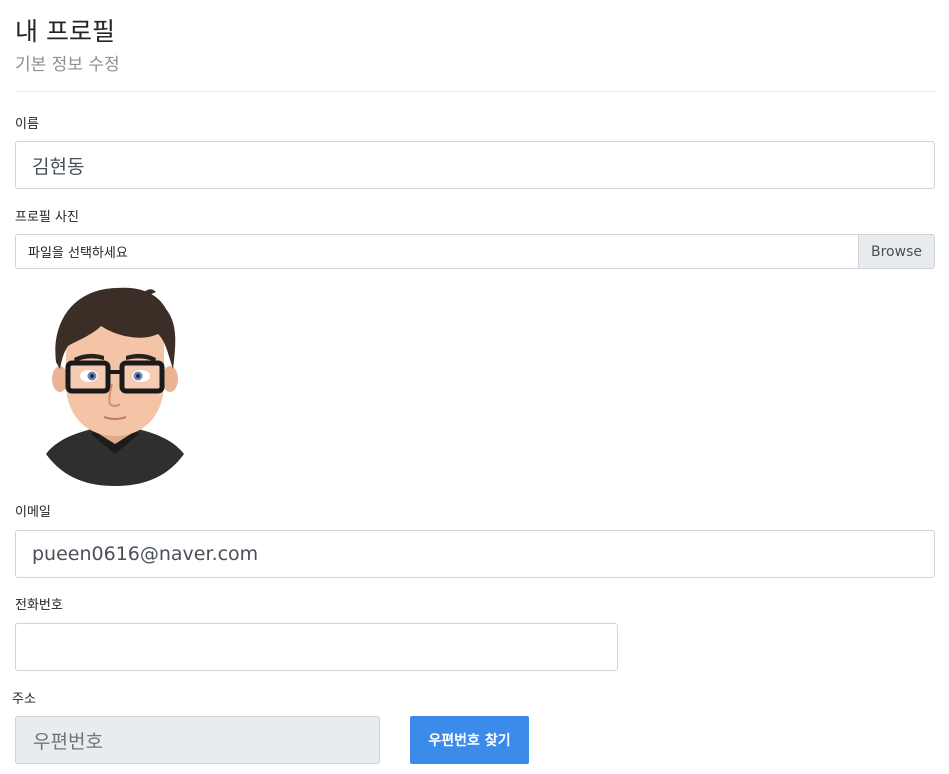 The width and height of the screenshot is (949, 774). Describe the element at coordinates (65, 31) in the screenshot. I see `page-title: 내 프로필` at that location.